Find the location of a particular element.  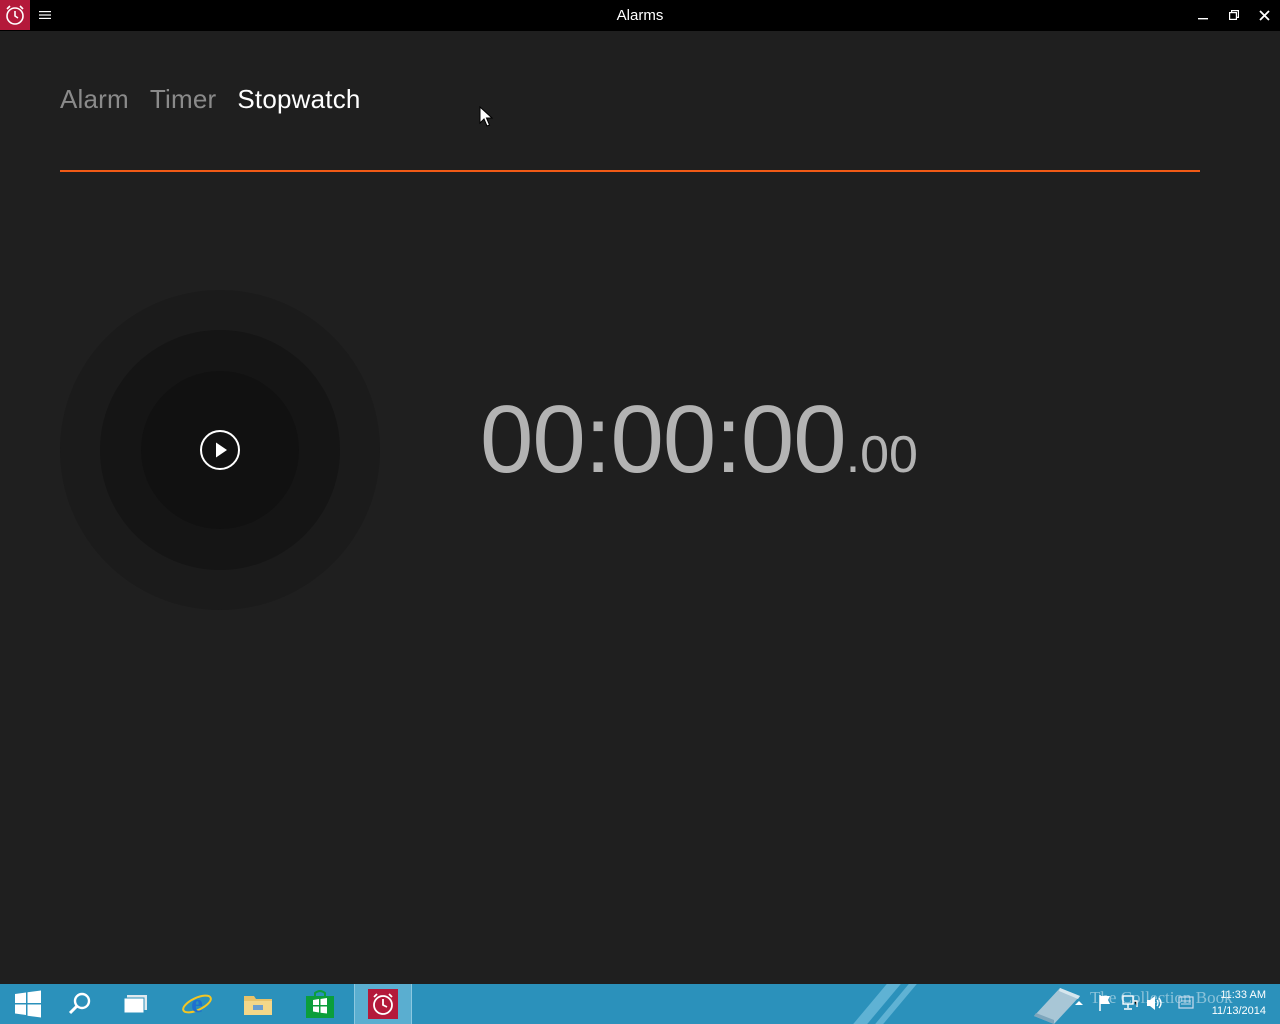

minimize-button is located at coordinates (1202, 15).